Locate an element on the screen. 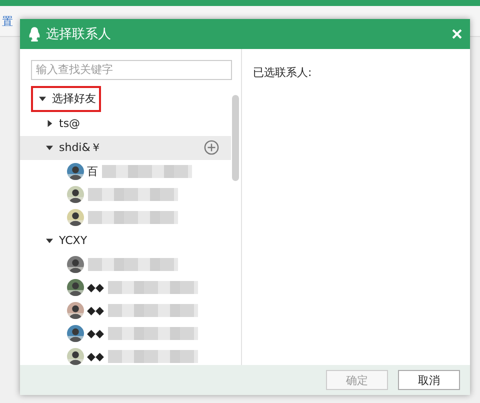  selected-contacts-label: 已选联系人: is located at coordinates (282, 72).